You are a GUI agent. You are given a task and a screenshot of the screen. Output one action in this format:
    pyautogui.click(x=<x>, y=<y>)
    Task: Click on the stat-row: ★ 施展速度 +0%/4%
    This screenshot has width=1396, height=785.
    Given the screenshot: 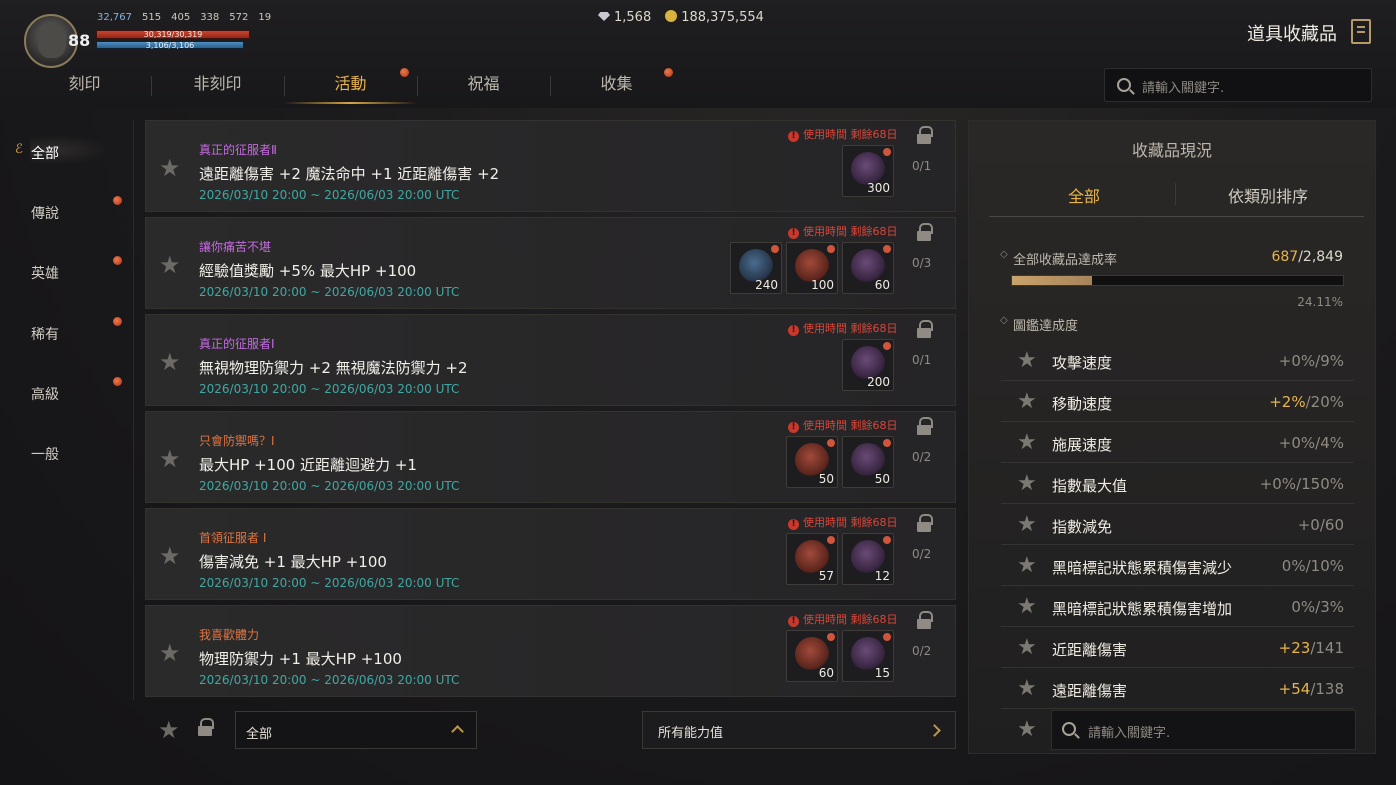 What is the action you would take?
    pyautogui.click(x=1177, y=443)
    